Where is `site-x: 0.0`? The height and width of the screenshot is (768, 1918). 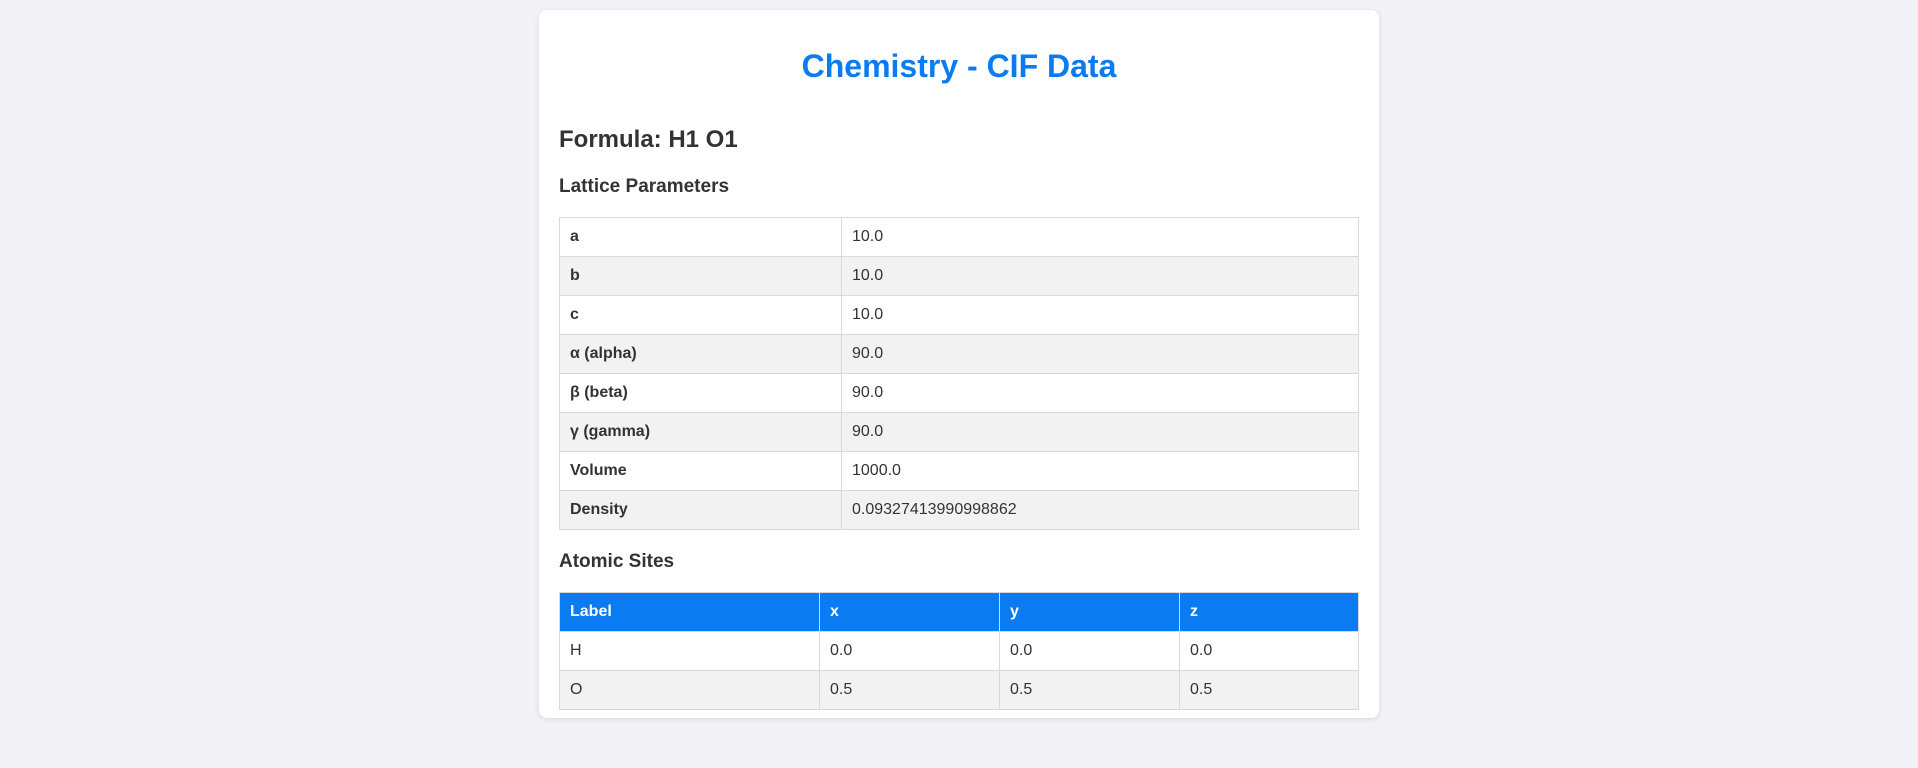 site-x: 0.0 is located at coordinates (909, 651).